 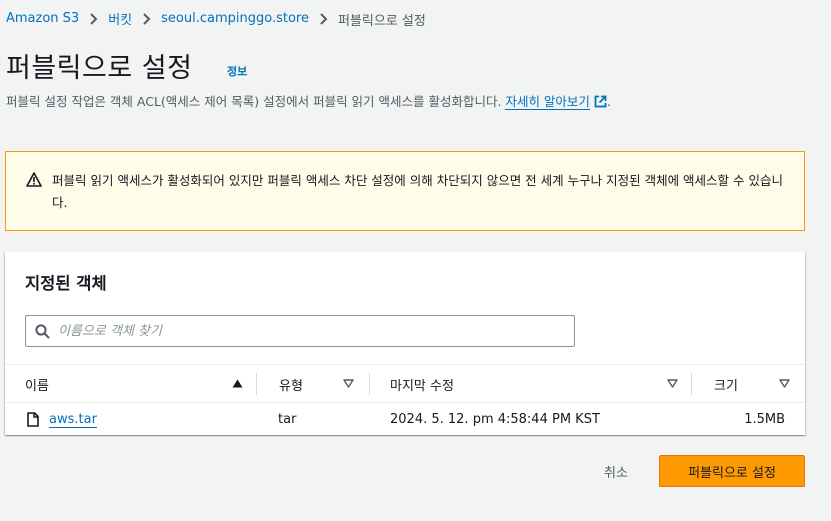 I want to click on search-box, so click(x=300, y=331).